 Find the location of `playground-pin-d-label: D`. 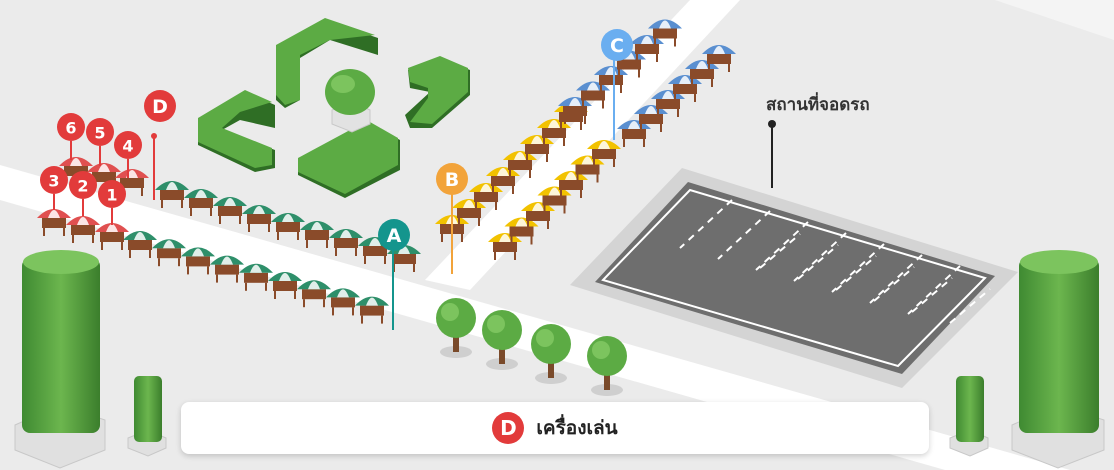

playground-pin-d-label: D is located at coordinates (160, 107).